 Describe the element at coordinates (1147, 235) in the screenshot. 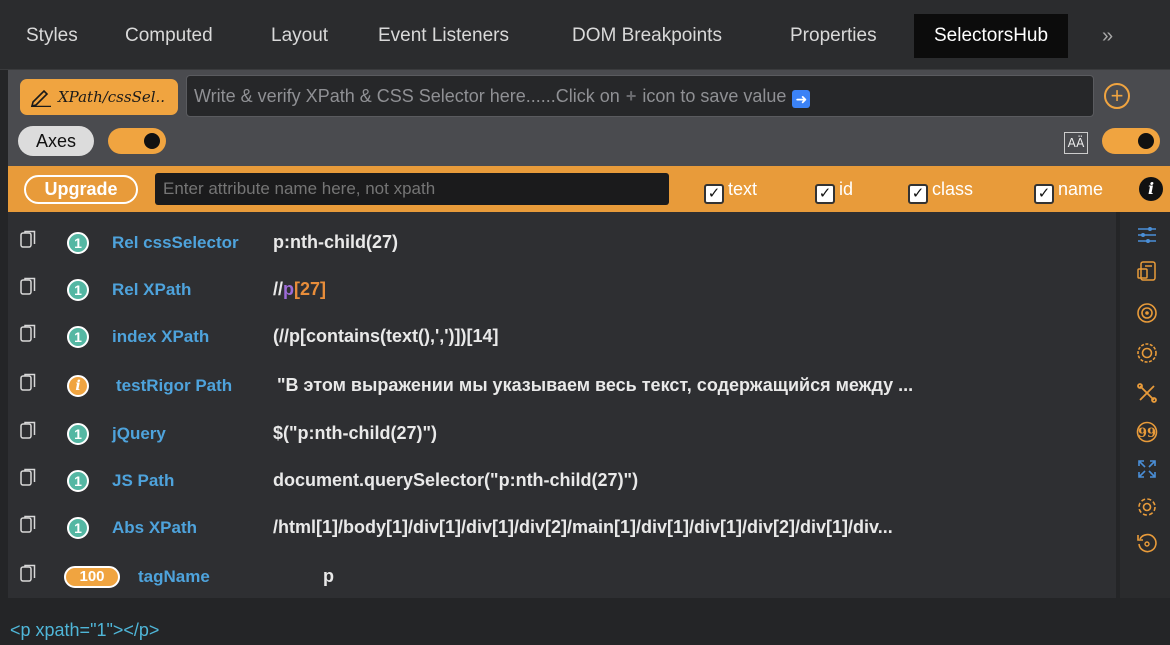

I see `sliders-icon` at that location.